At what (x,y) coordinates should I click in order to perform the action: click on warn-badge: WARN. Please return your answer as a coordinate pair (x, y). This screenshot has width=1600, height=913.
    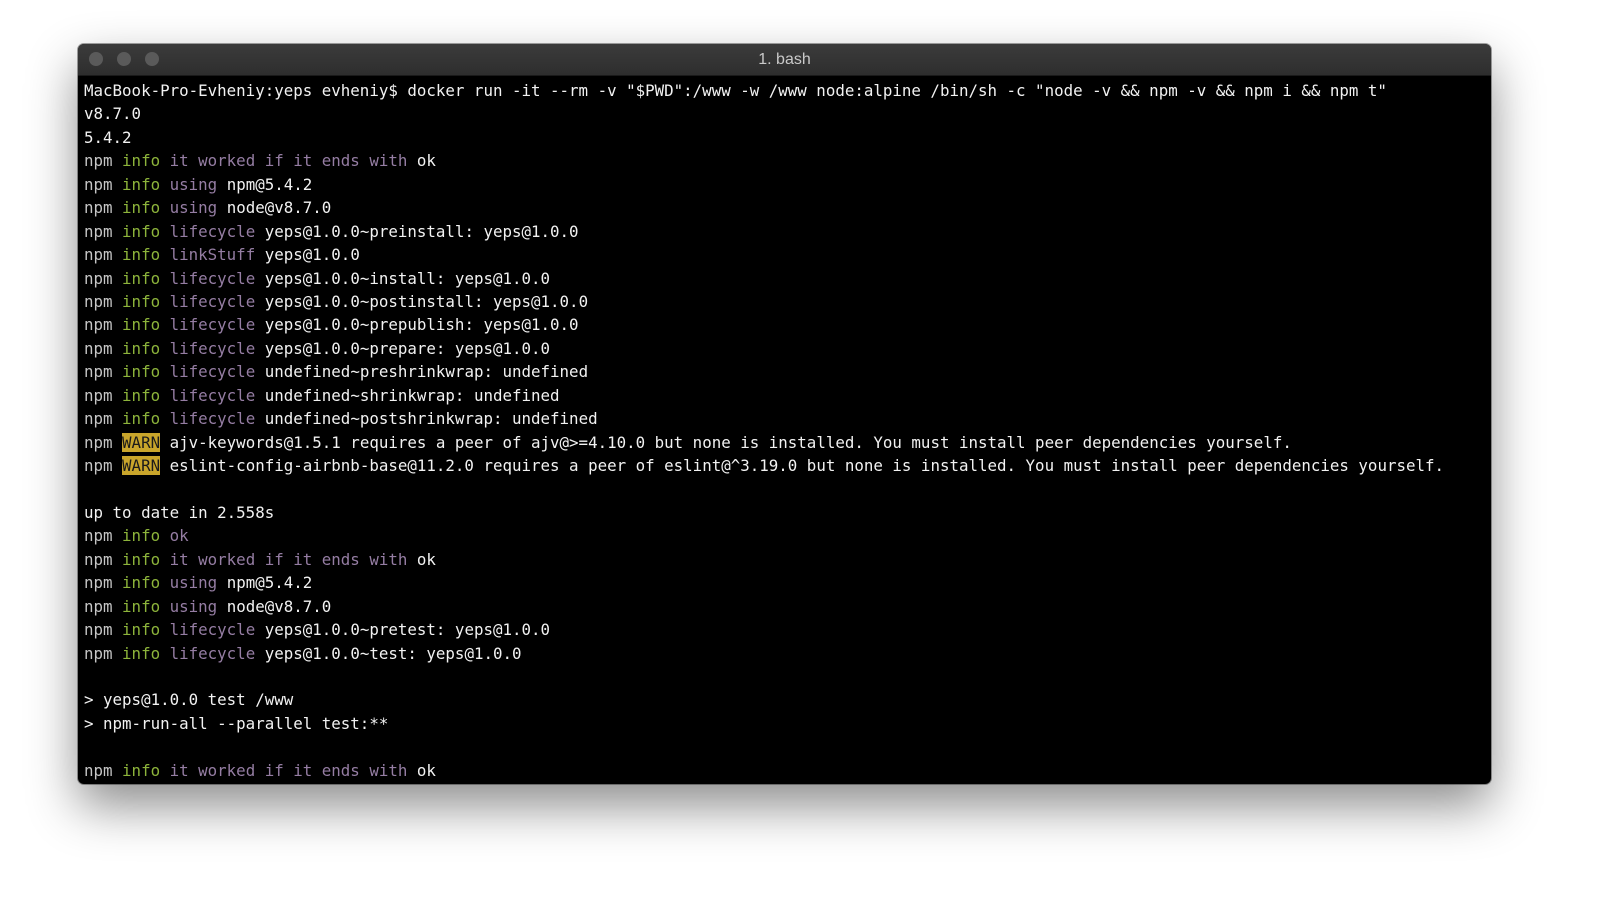
    Looking at the image, I should click on (141, 442).